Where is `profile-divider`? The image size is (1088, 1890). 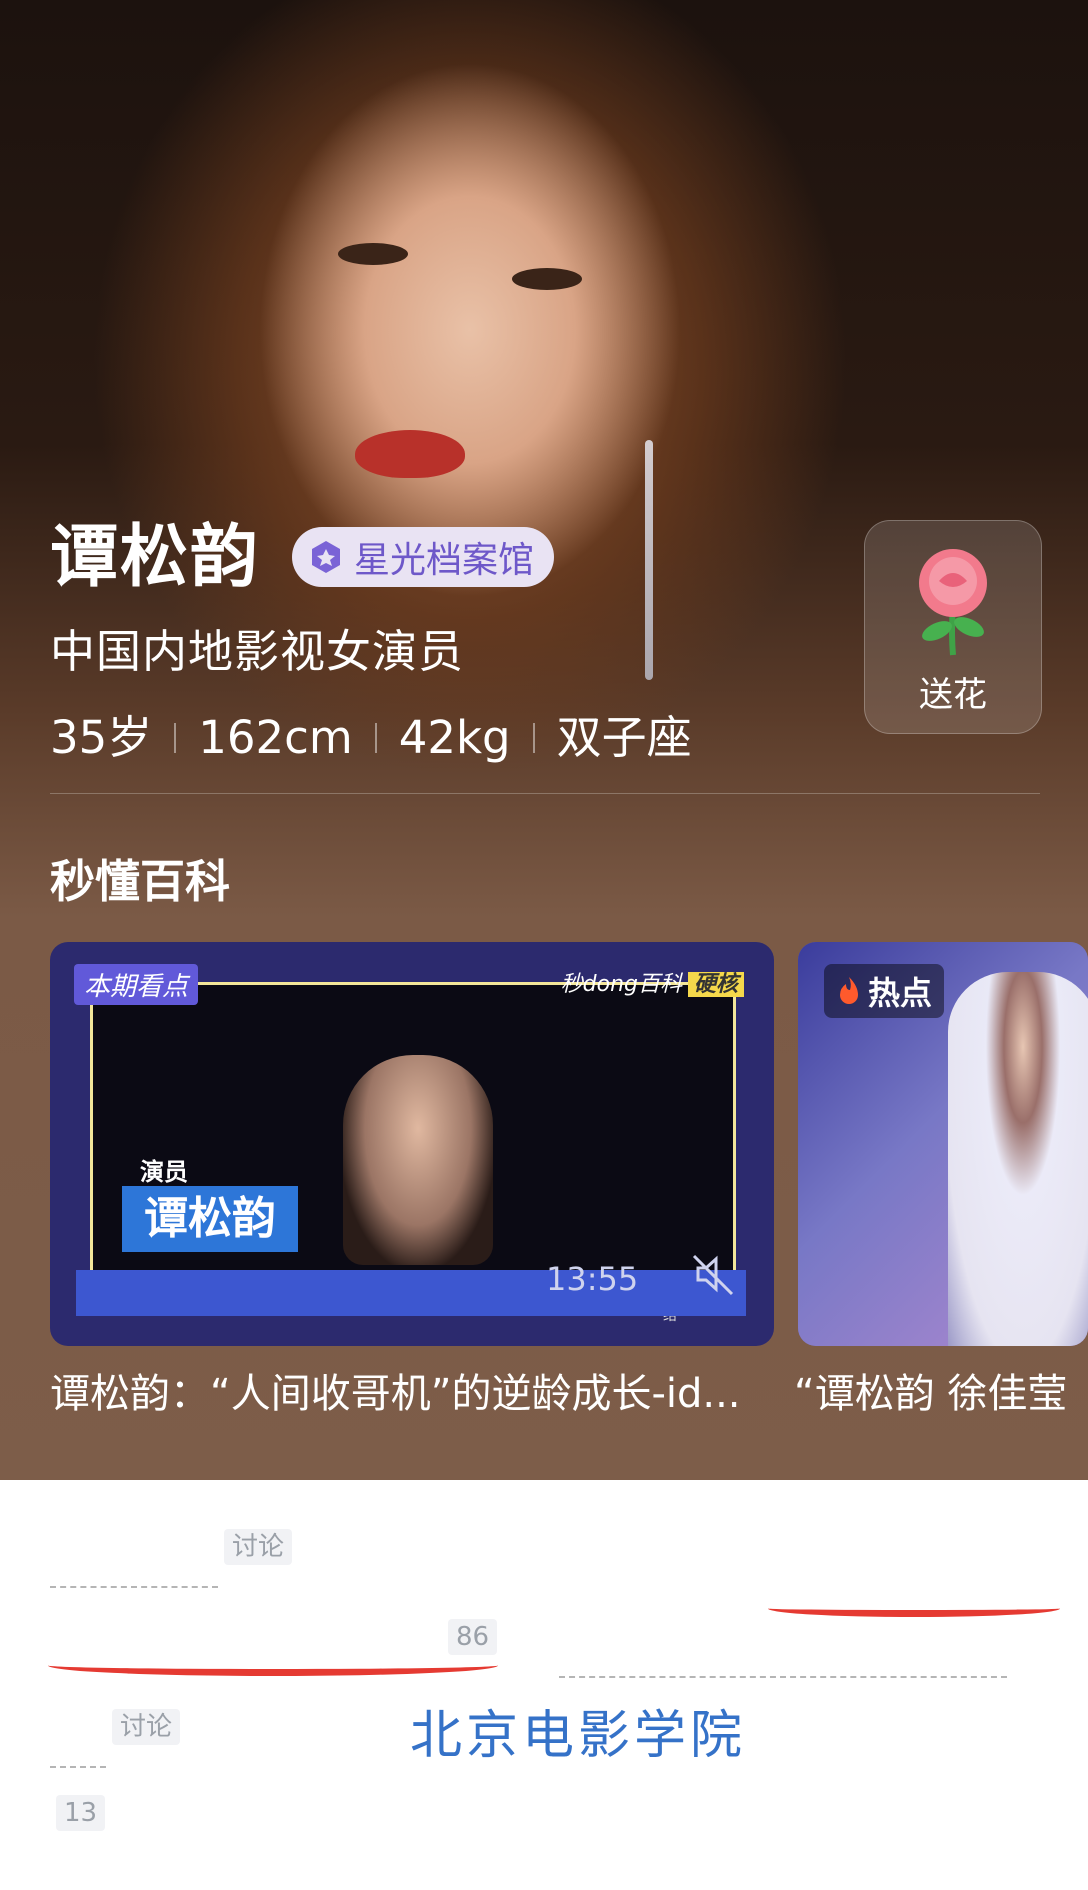
profile-divider is located at coordinates (545, 793).